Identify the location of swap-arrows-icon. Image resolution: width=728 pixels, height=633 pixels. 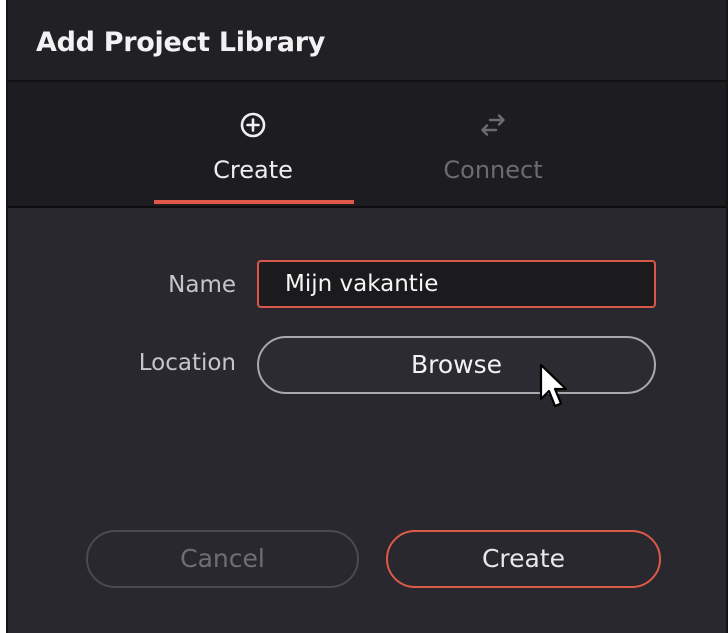
(493, 125).